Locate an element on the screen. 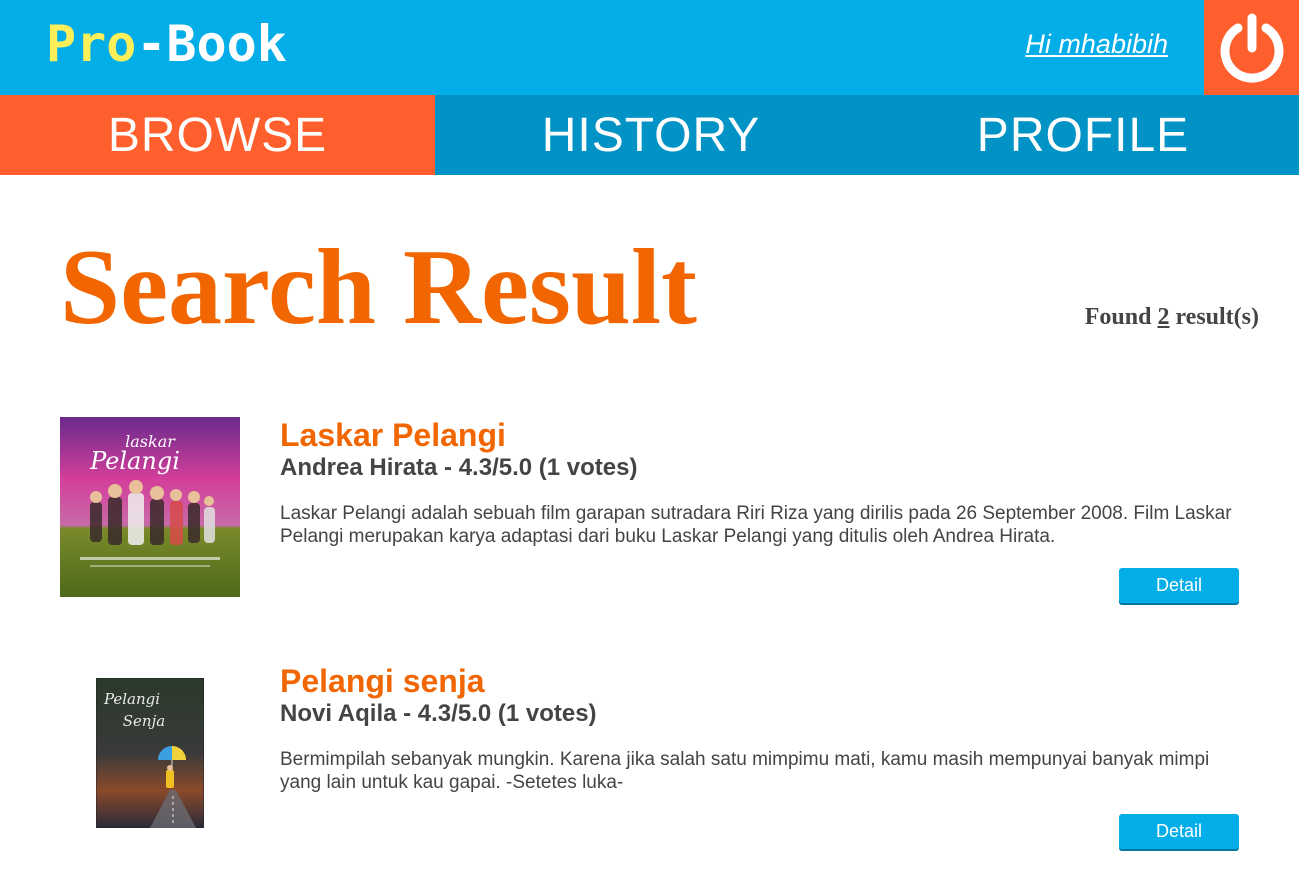 The width and height of the screenshot is (1299, 889). main-nav: BROWSE HISTORY PROFILE is located at coordinates (649, 135).